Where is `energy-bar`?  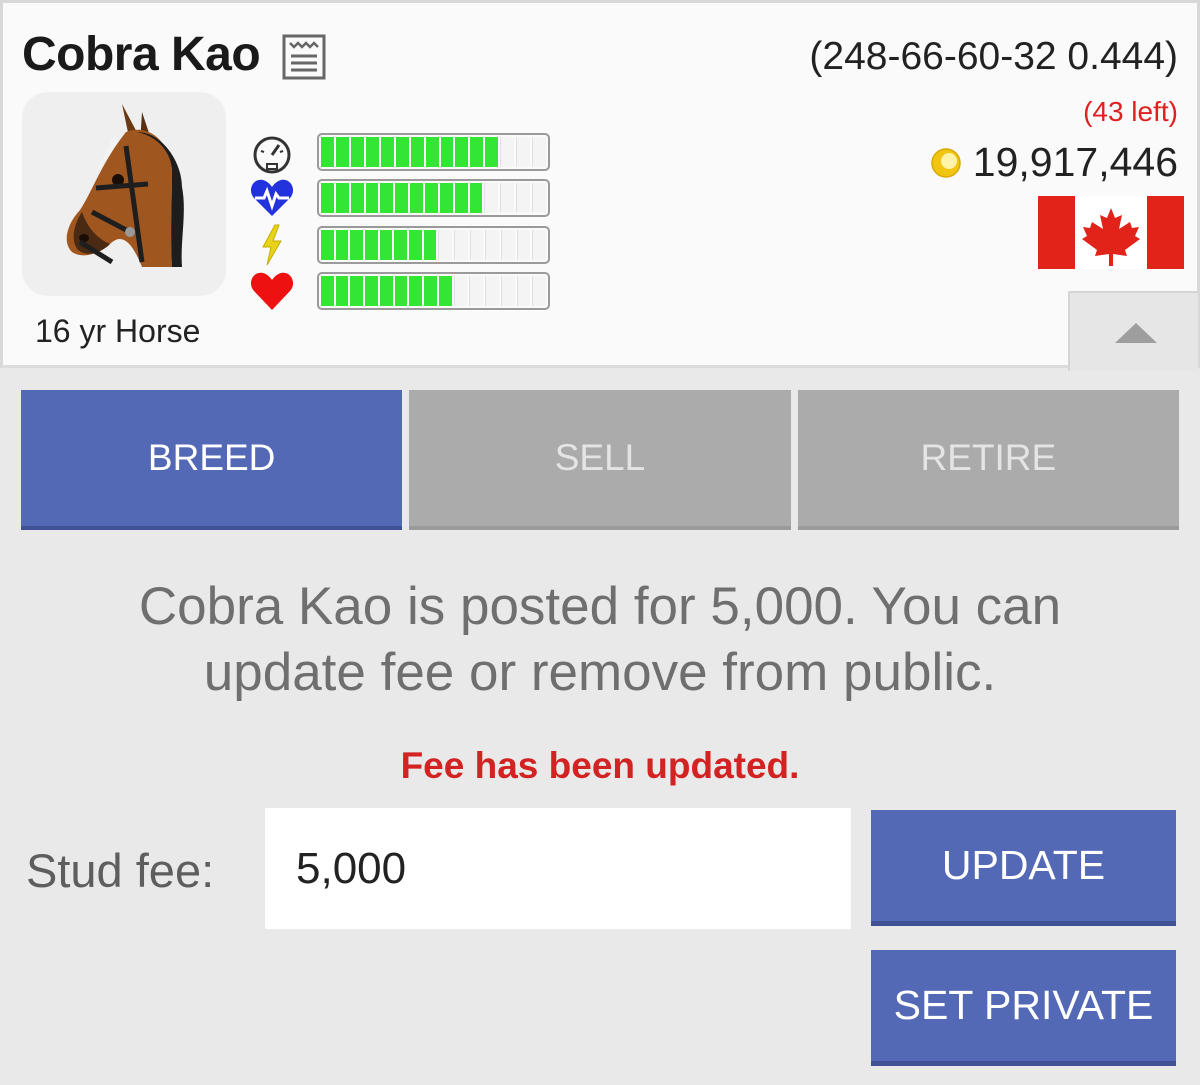 energy-bar is located at coordinates (433, 245).